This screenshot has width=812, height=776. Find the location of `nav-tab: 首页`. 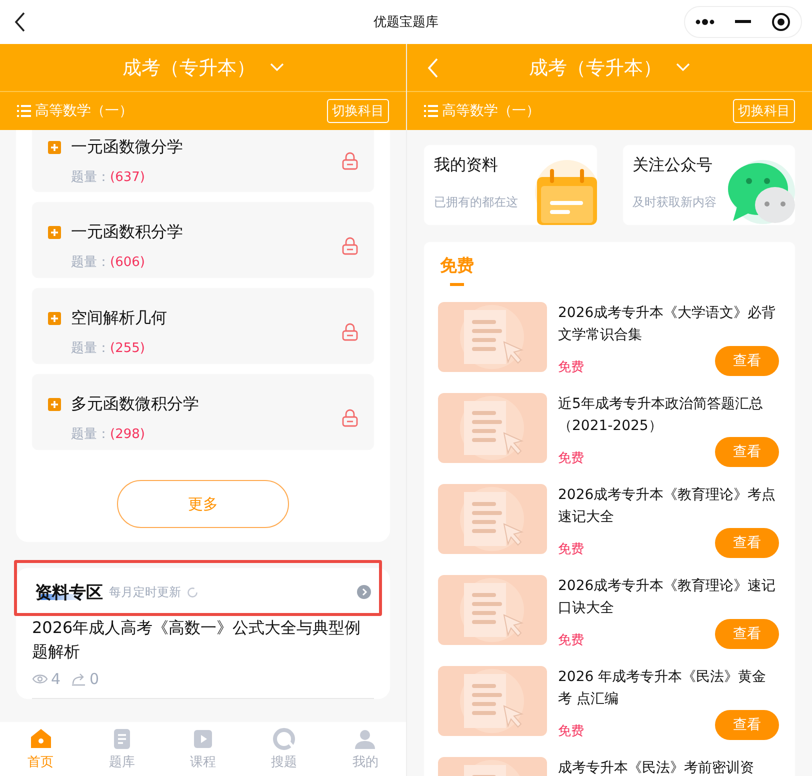

nav-tab: 首页 is located at coordinates (40, 749).